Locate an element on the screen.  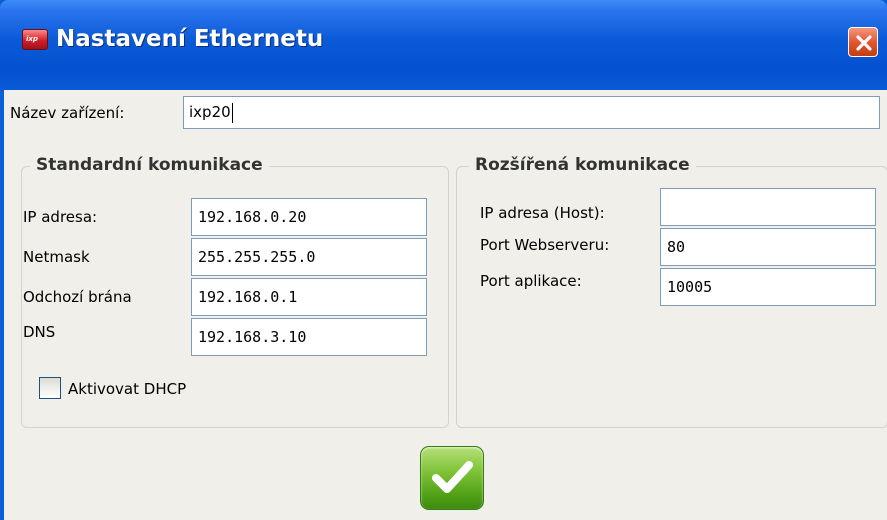
gateway-input: 192.168.0.1 is located at coordinates (309, 297).